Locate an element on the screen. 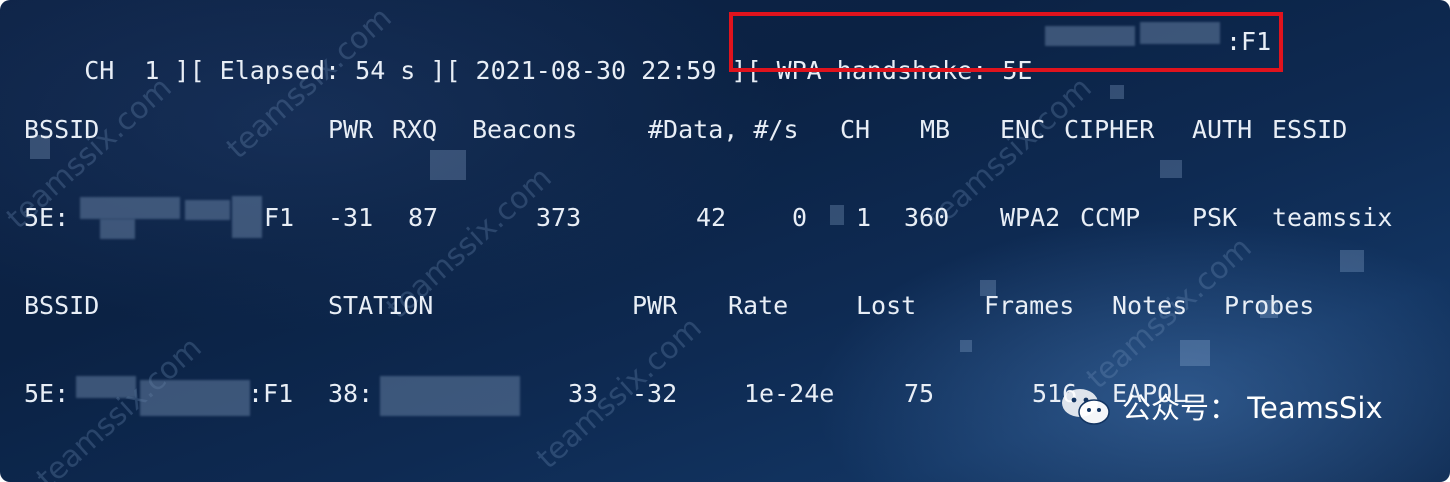 This screenshot has height=482, width=1450. station-header-pwr: PWR is located at coordinates (655, 305).